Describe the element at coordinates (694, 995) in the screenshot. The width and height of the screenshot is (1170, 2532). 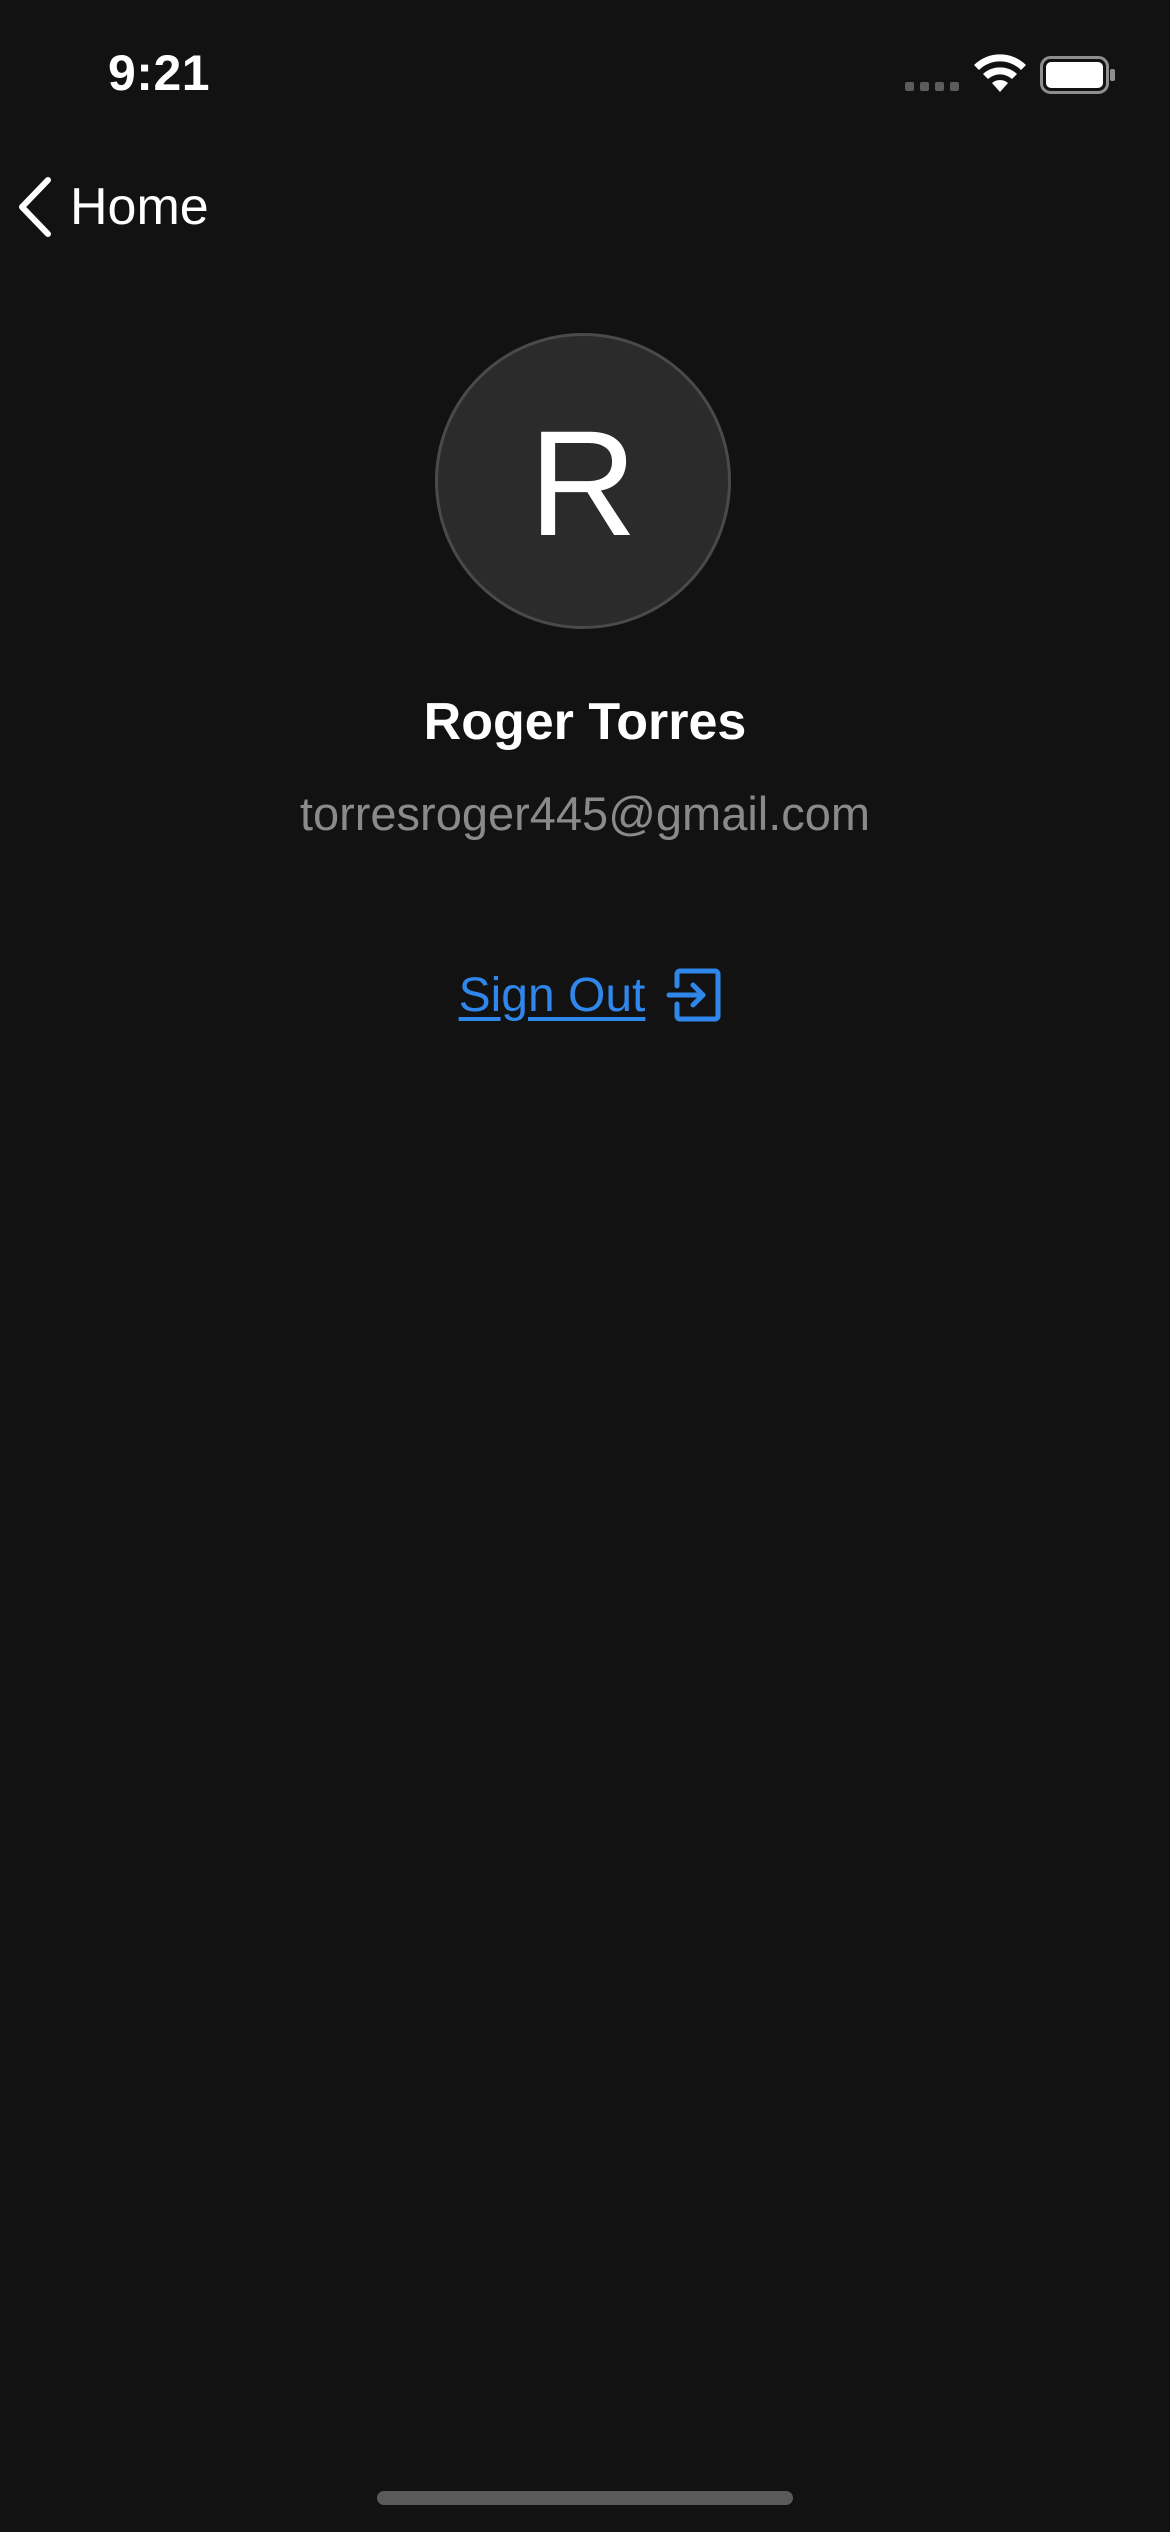
I see `sign-out-icon` at that location.